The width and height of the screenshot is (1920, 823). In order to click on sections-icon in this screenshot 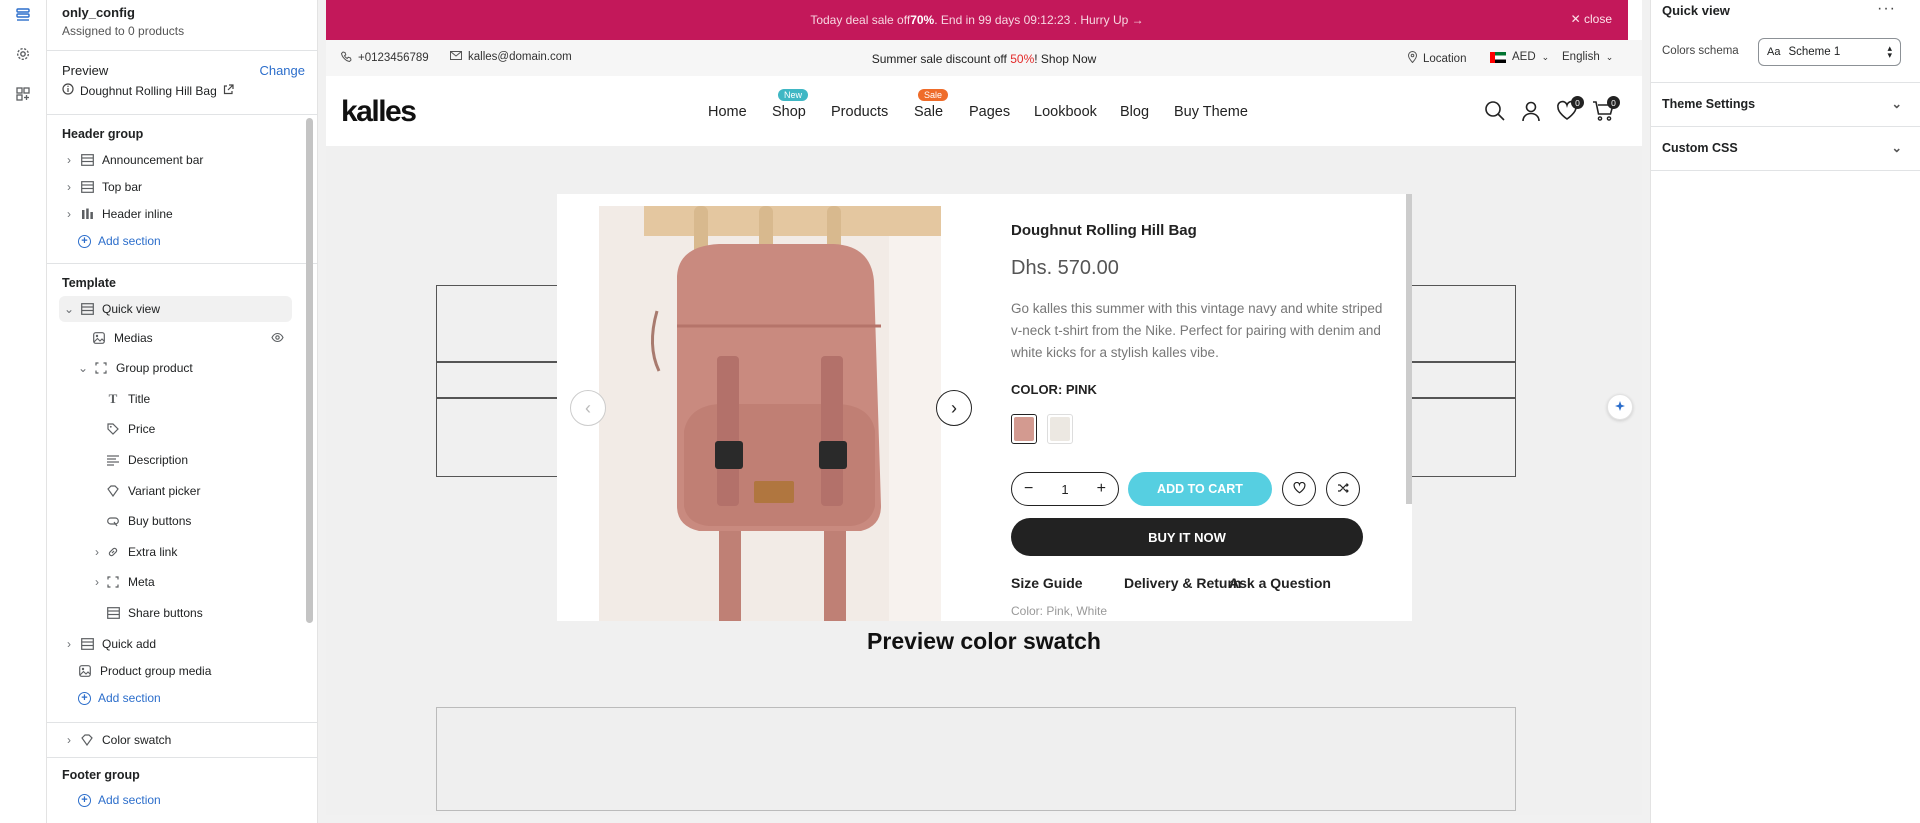, I will do `click(23, 15)`.